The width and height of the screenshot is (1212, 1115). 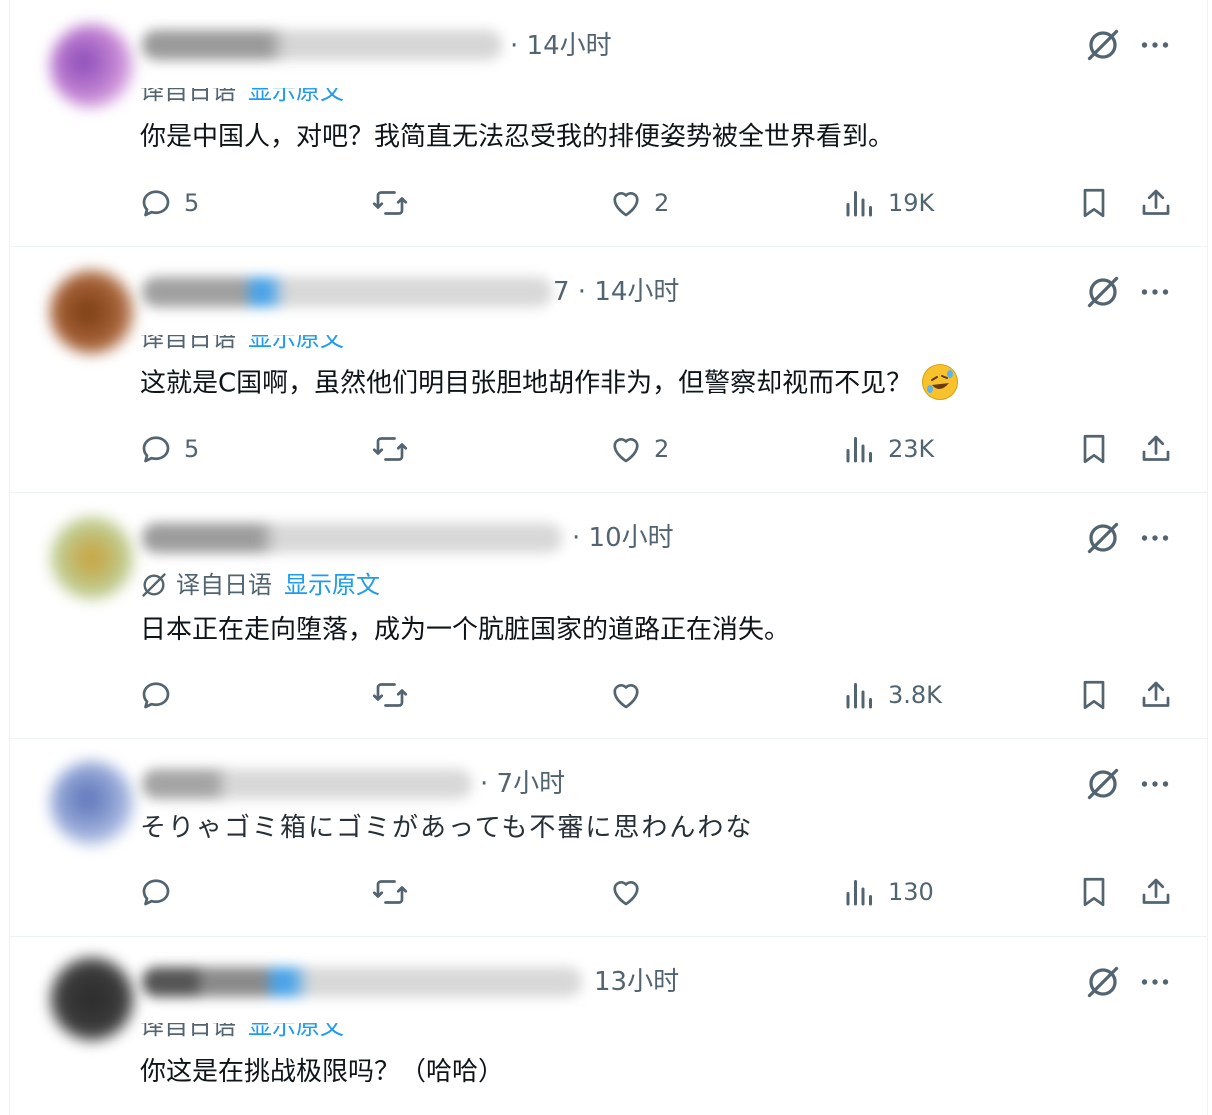 I want to click on views-button: 130, so click(x=888, y=892).